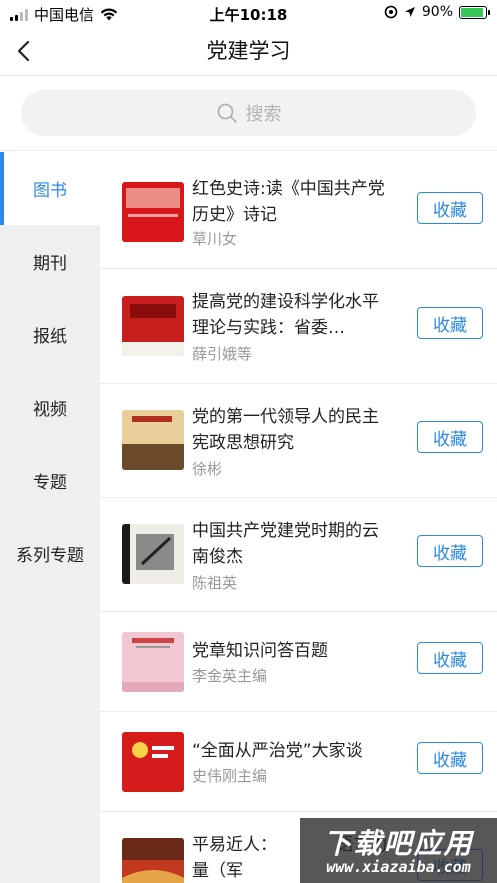 The image size is (497, 883). I want to click on location-icon, so click(409, 12).